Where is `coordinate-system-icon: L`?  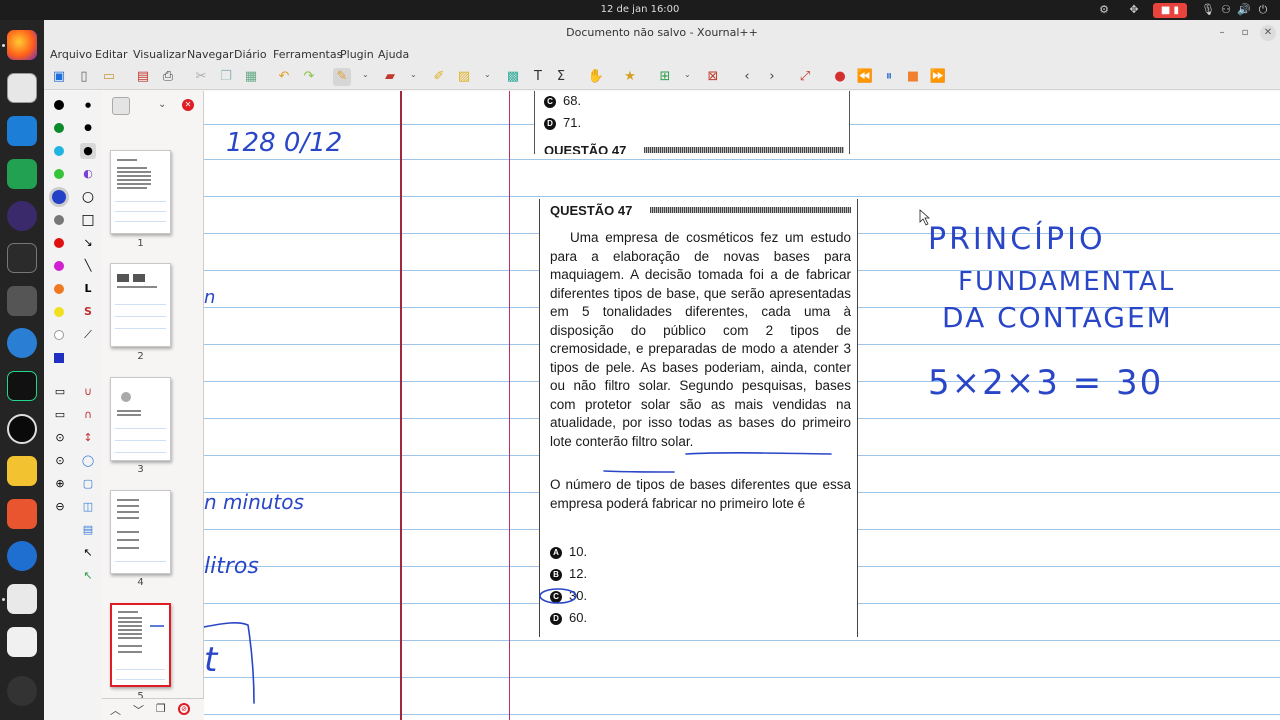
coordinate-system-icon: L is located at coordinates (88, 289).